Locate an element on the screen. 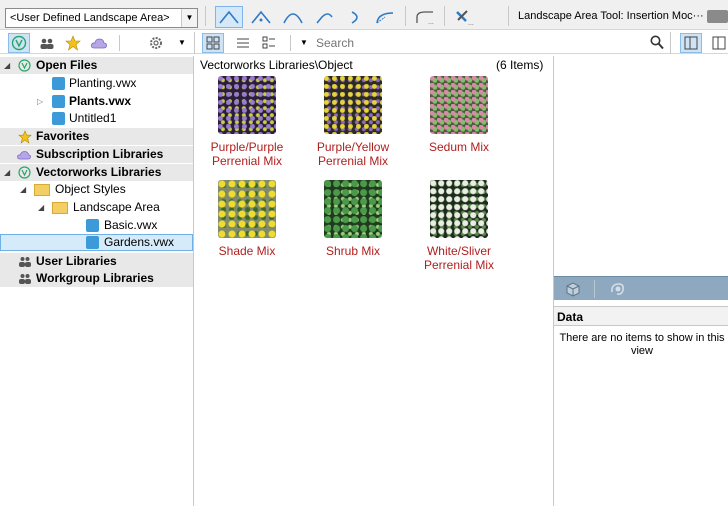 The height and width of the screenshot is (506, 728). tree-item-workgroup-libraries: Workgroup Libraries is located at coordinates (96, 278).